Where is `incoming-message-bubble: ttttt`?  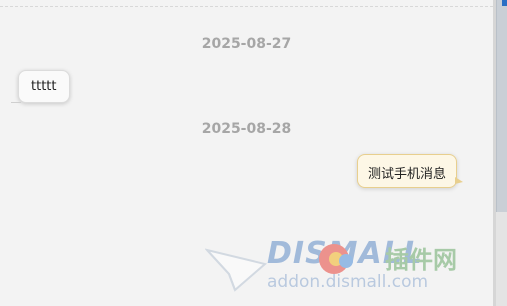
incoming-message-bubble: ttttt is located at coordinates (40, 86).